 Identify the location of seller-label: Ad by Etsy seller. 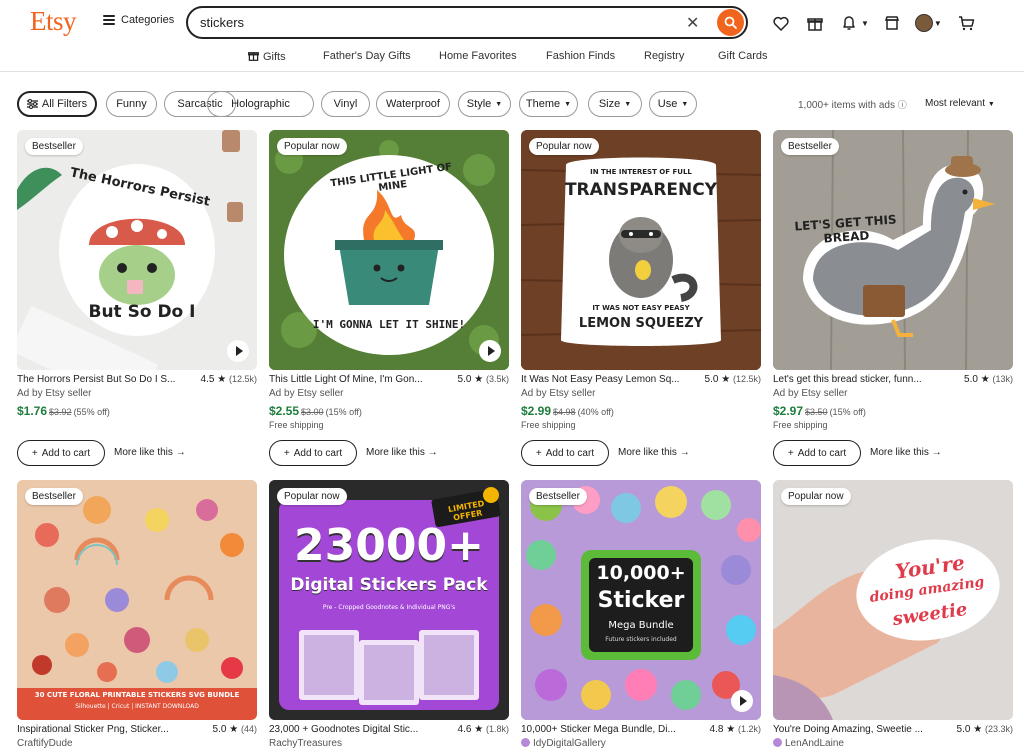
(558, 393).